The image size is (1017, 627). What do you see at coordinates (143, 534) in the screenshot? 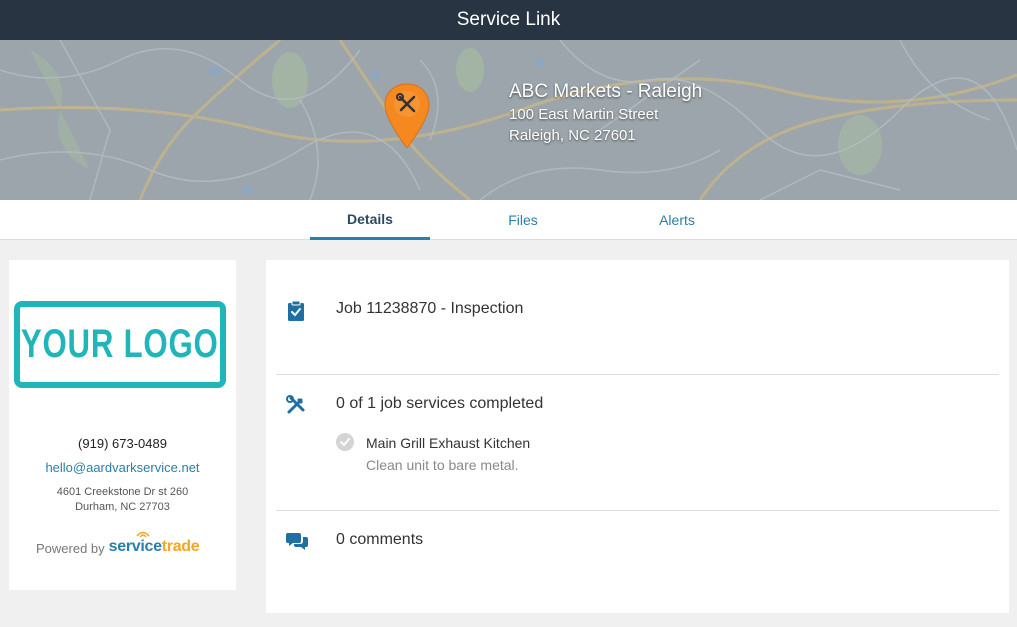
I see `signal-icon` at bounding box center [143, 534].